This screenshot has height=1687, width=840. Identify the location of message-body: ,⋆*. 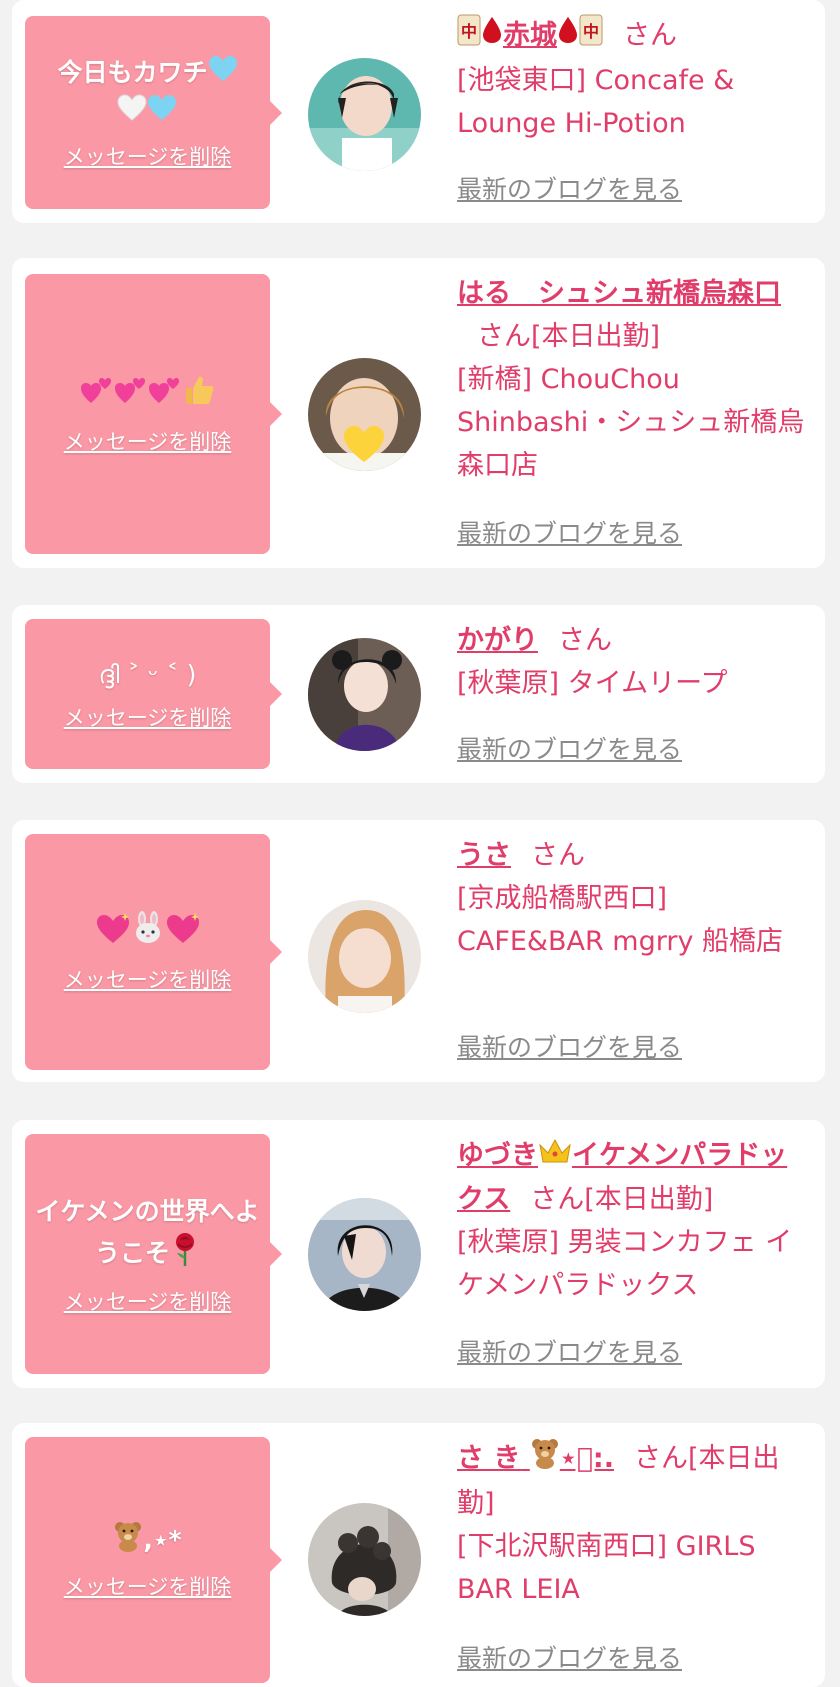
(162, 1539).